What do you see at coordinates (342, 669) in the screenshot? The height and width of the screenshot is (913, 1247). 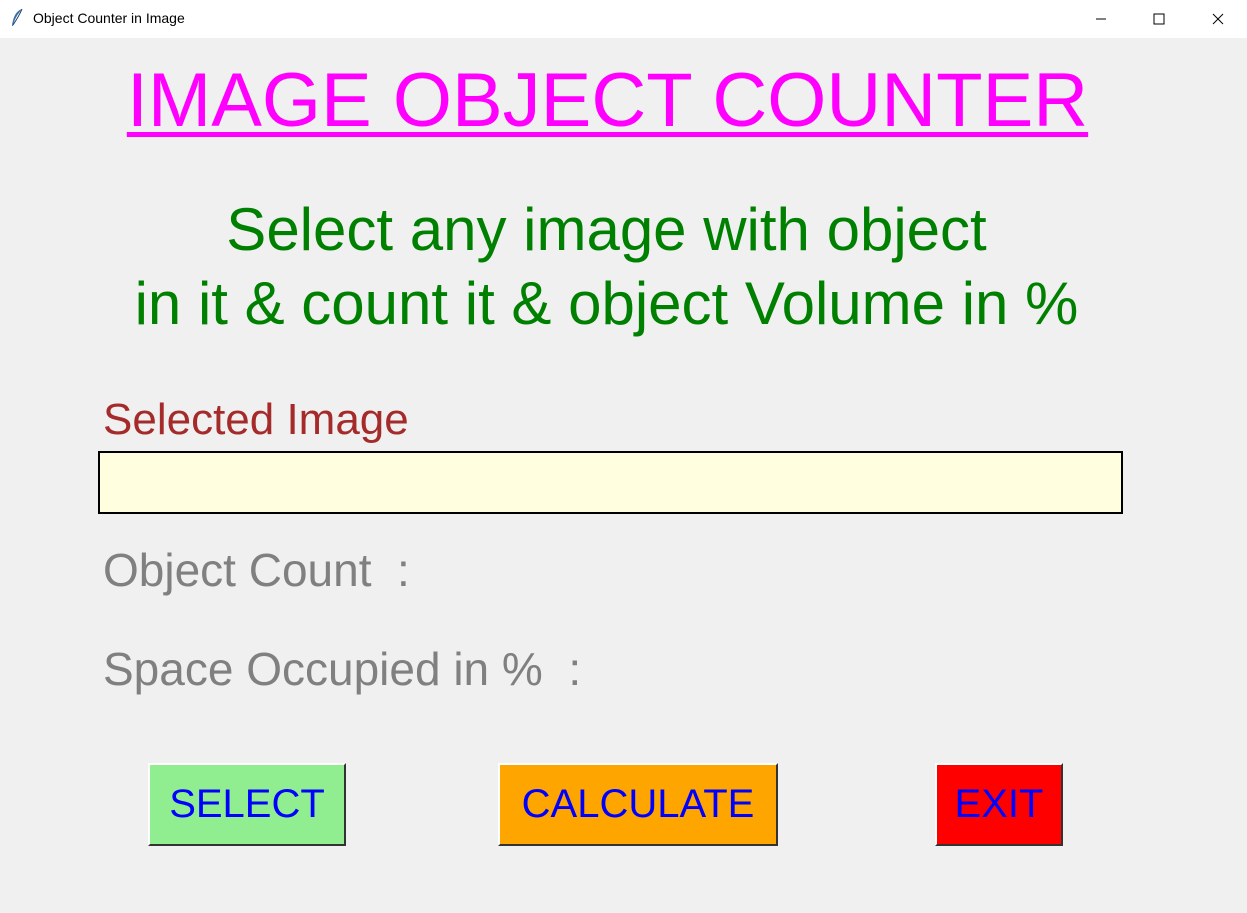 I see `space-occupied-label: Space Occupied in % :` at bounding box center [342, 669].